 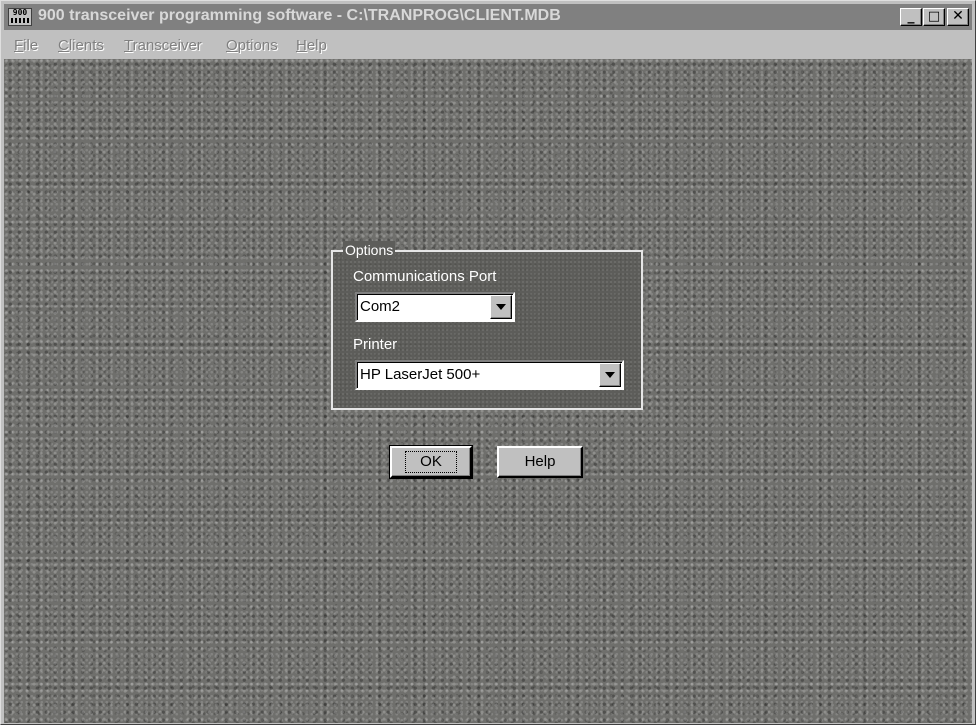 I want to click on menu-file: File, so click(x=26, y=45).